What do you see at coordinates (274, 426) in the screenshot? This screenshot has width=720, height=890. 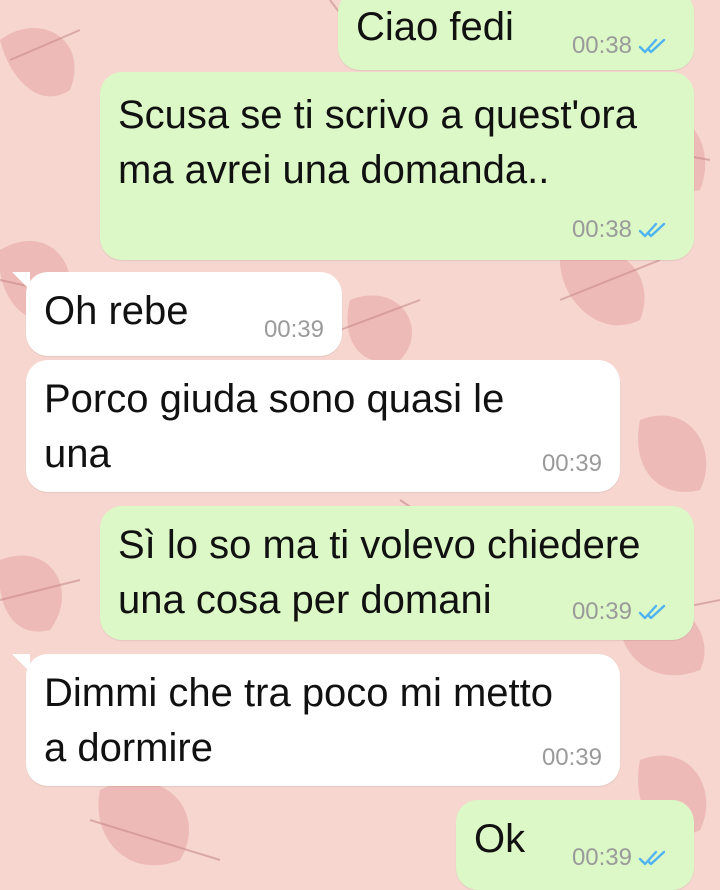 I see `message-text: Porco giuda sono quasi le una` at bounding box center [274, 426].